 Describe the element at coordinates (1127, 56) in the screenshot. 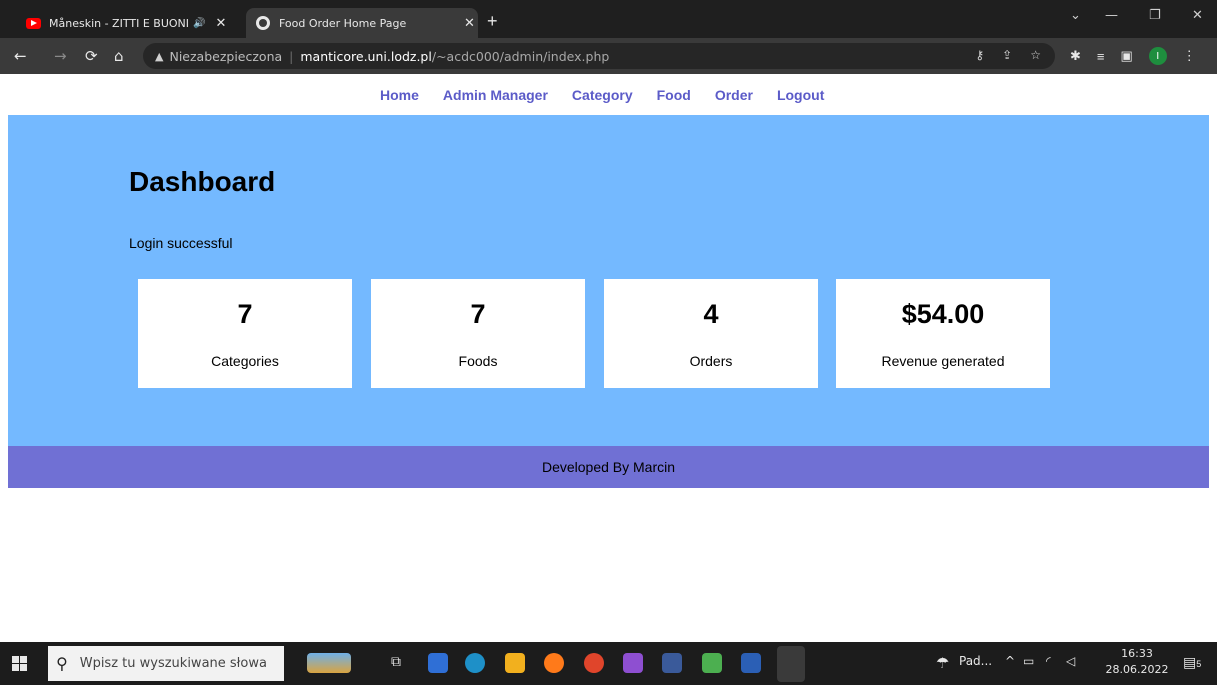

I see `side-panel-icon: ▣` at that location.